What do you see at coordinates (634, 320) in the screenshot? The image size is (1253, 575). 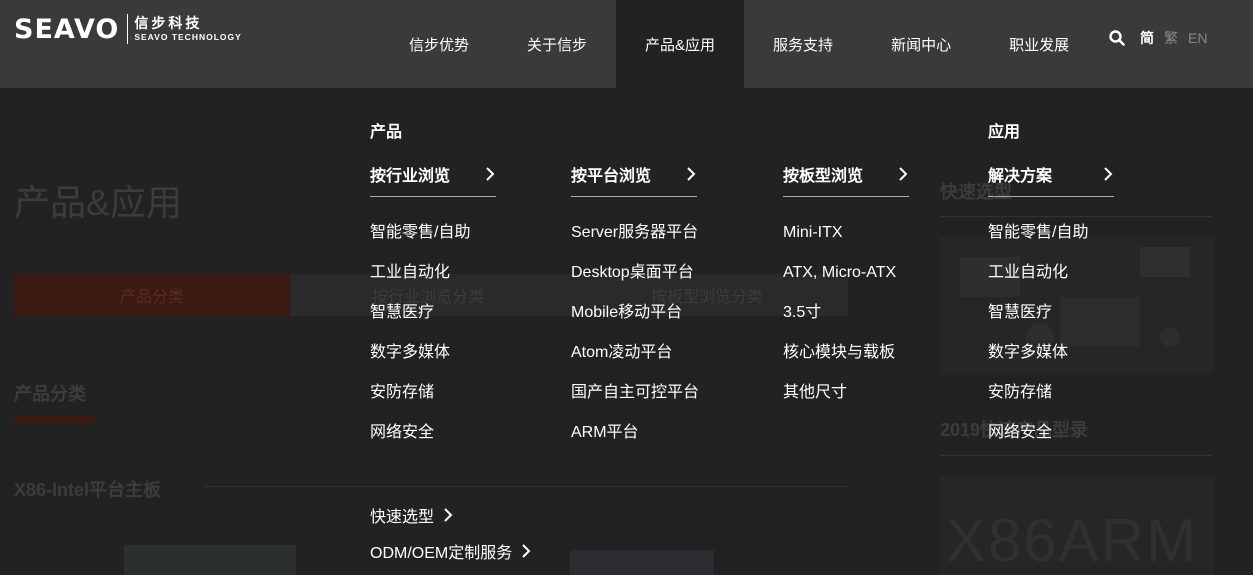 I see `menu-item-mobile: Mobile移动平台` at bounding box center [634, 320].